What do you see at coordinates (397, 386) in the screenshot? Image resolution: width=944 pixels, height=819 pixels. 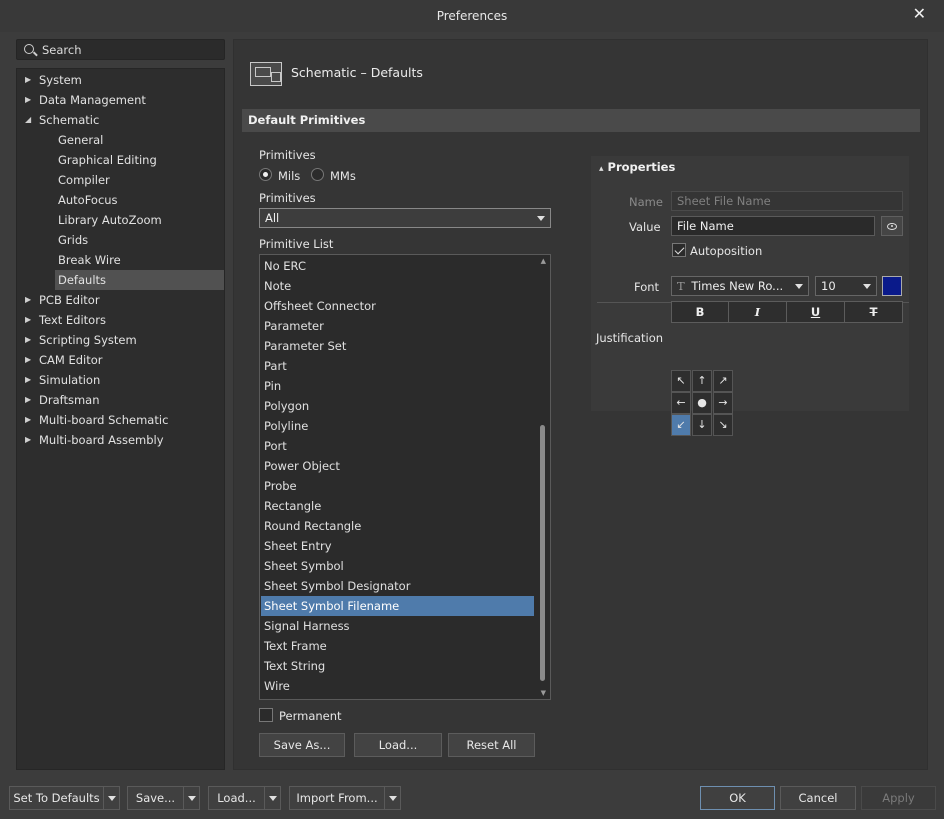 I see `list-item: Pin` at bounding box center [397, 386].